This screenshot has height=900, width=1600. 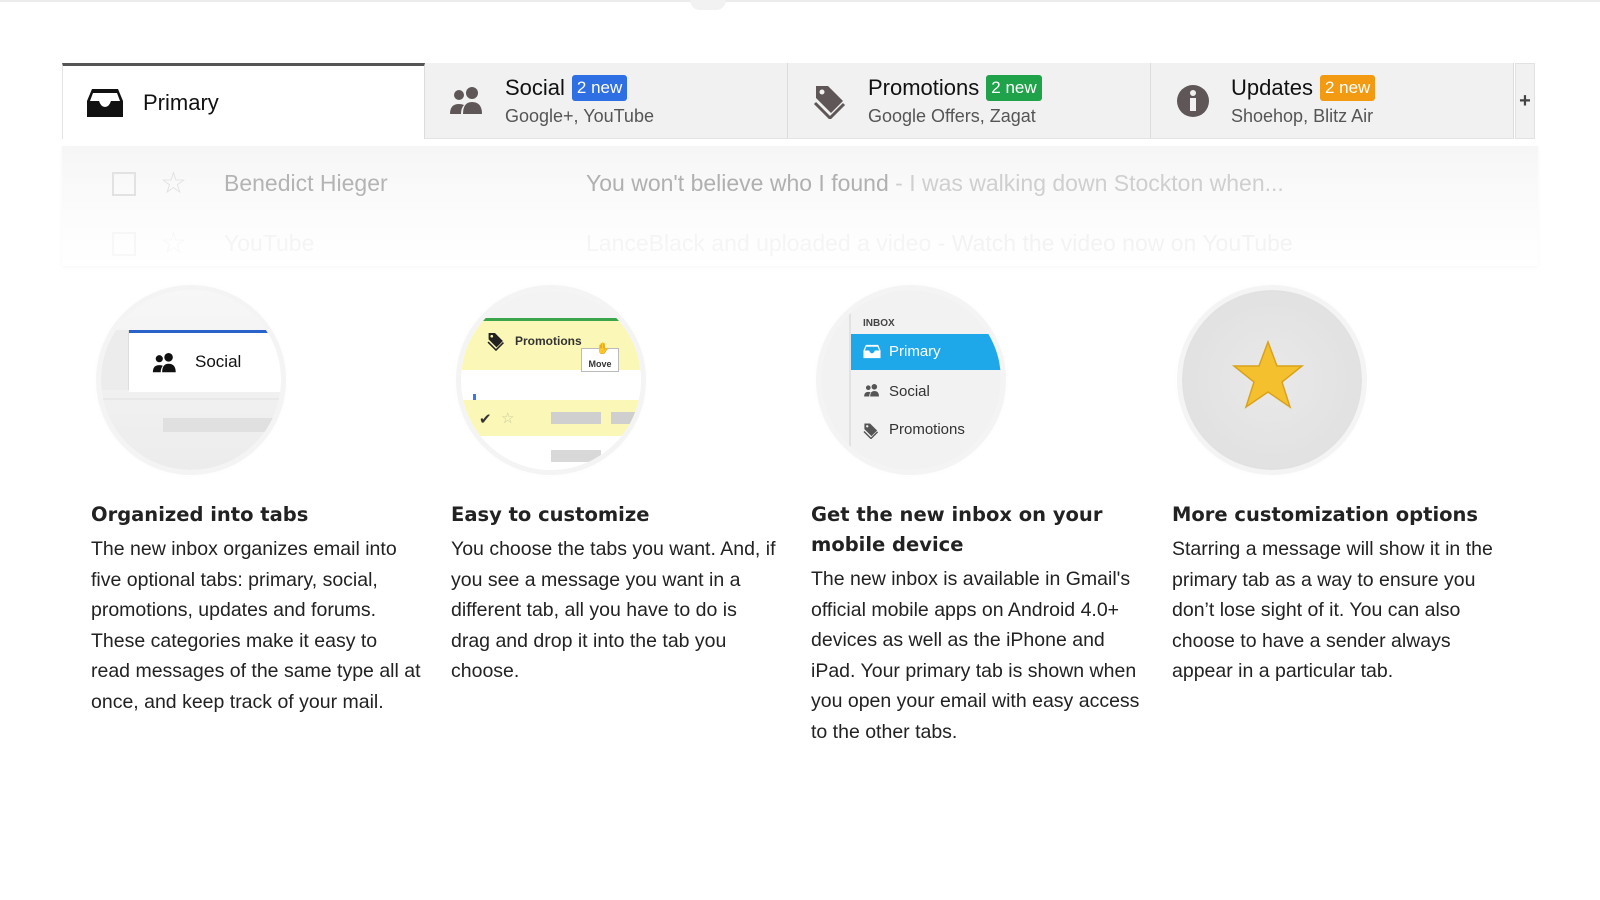 What do you see at coordinates (1272, 87) in the screenshot?
I see `tab-updates-label: Updates` at bounding box center [1272, 87].